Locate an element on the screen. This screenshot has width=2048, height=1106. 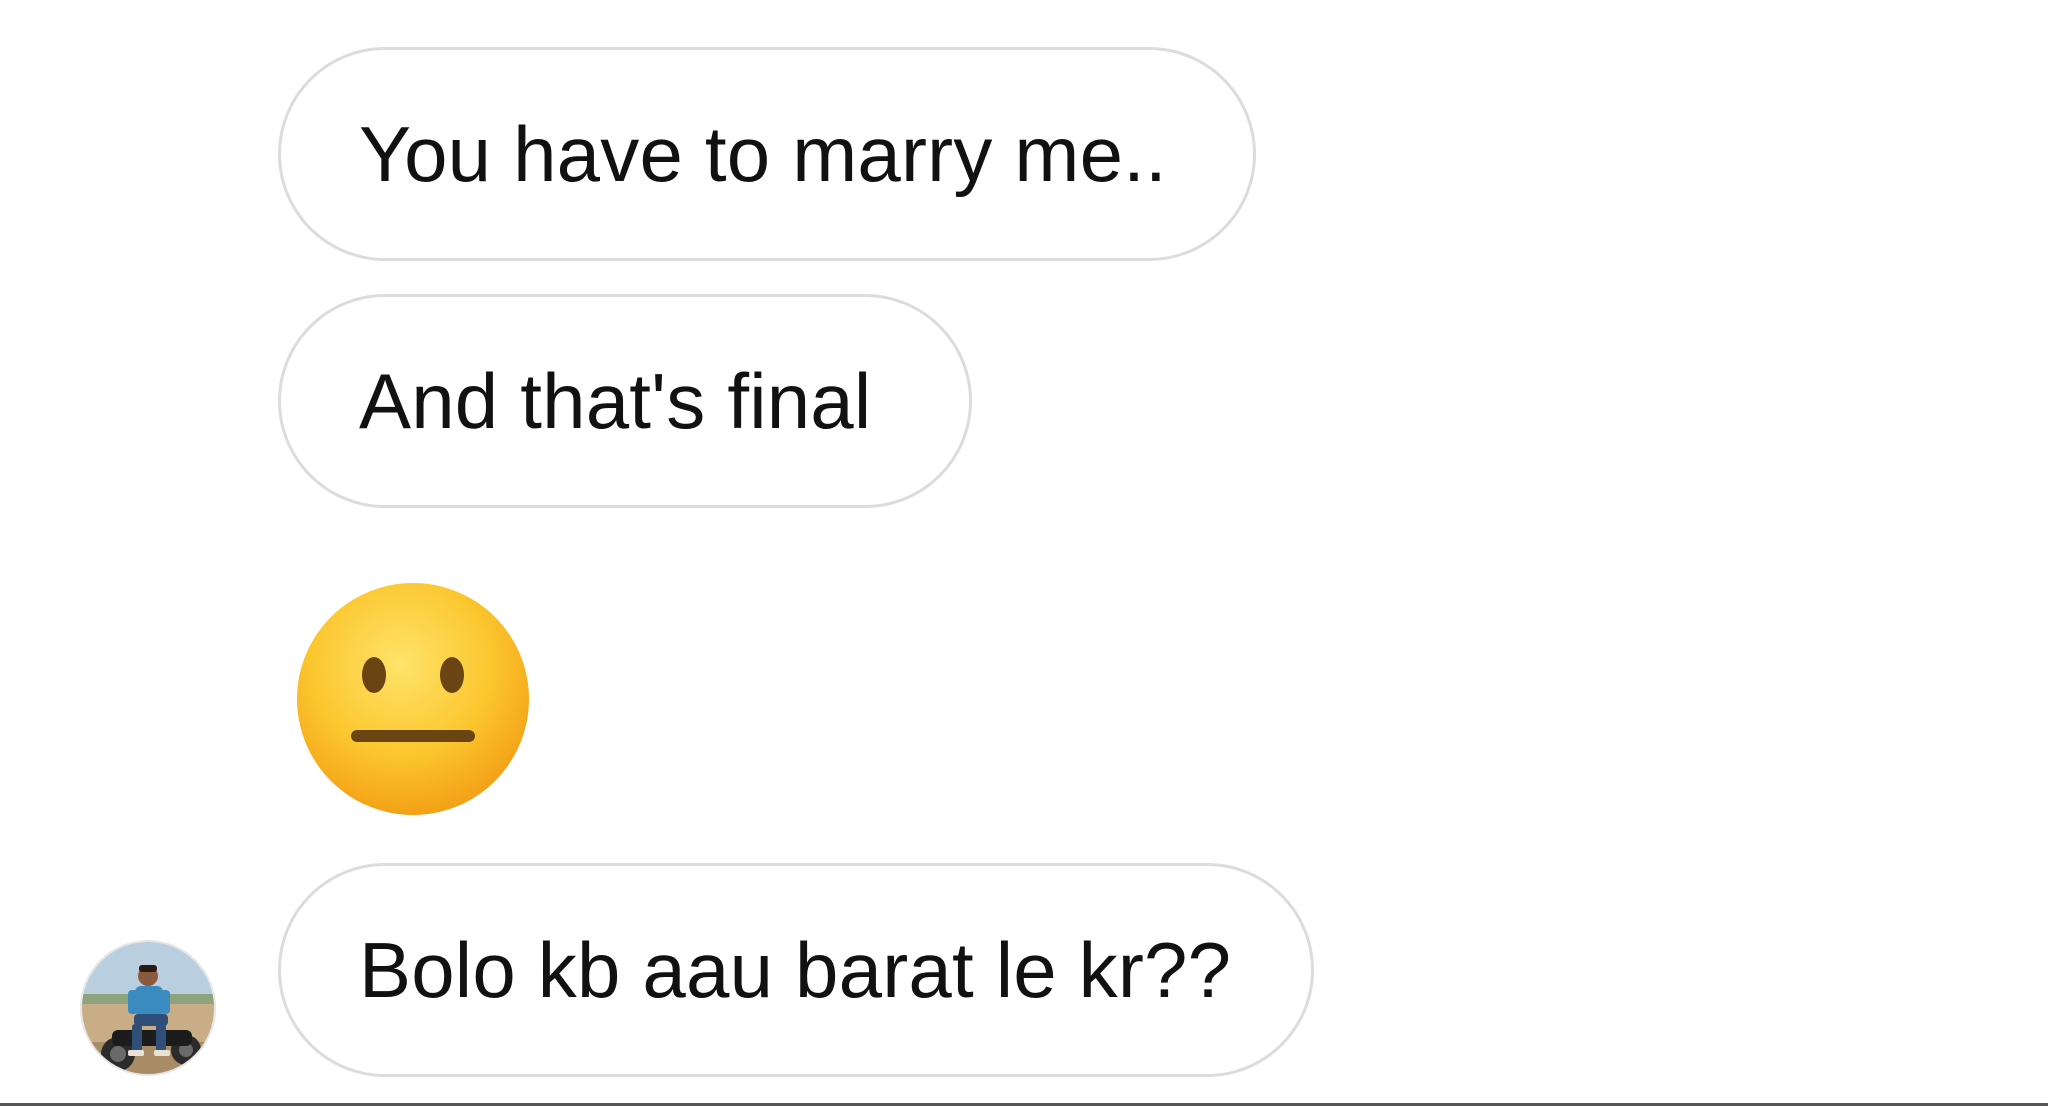
message-text: You have to marry me.. is located at coordinates (763, 153).